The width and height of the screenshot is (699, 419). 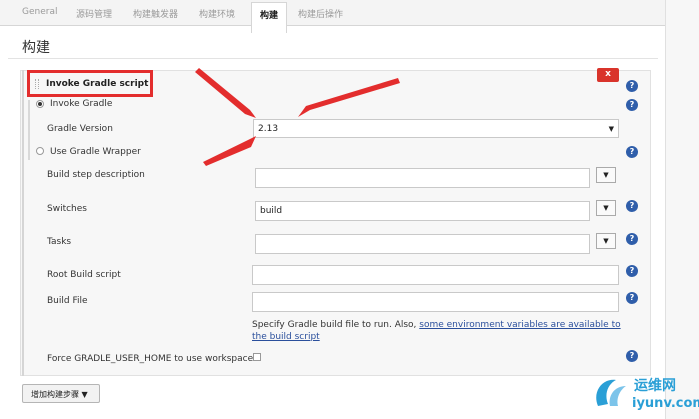 What do you see at coordinates (80, 129) in the screenshot?
I see `gradle-version-label: Gradle Version` at bounding box center [80, 129].